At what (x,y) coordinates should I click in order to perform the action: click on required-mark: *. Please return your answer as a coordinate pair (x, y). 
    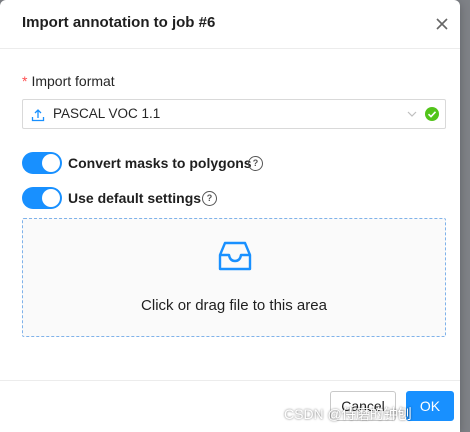
    Looking at the image, I should click on (25, 81).